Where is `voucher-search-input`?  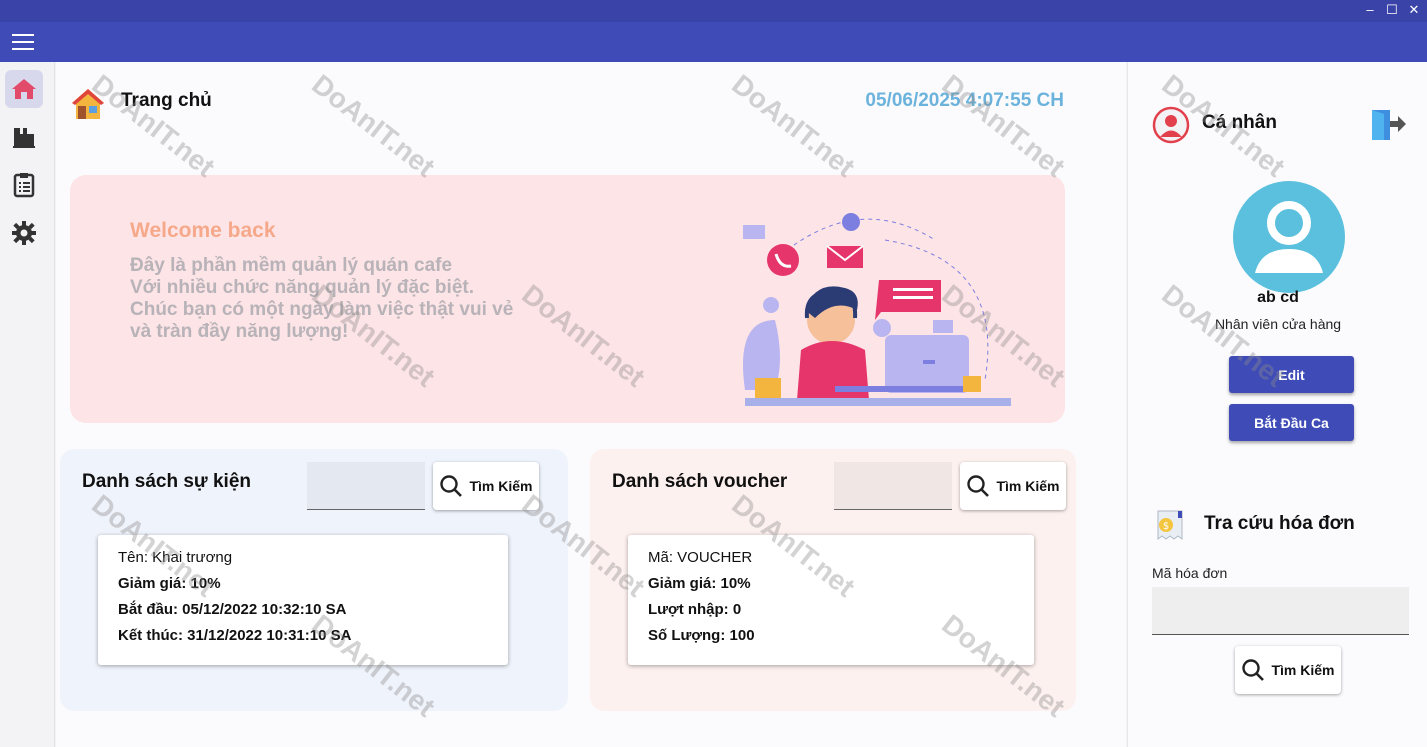 voucher-search-input is located at coordinates (893, 486).